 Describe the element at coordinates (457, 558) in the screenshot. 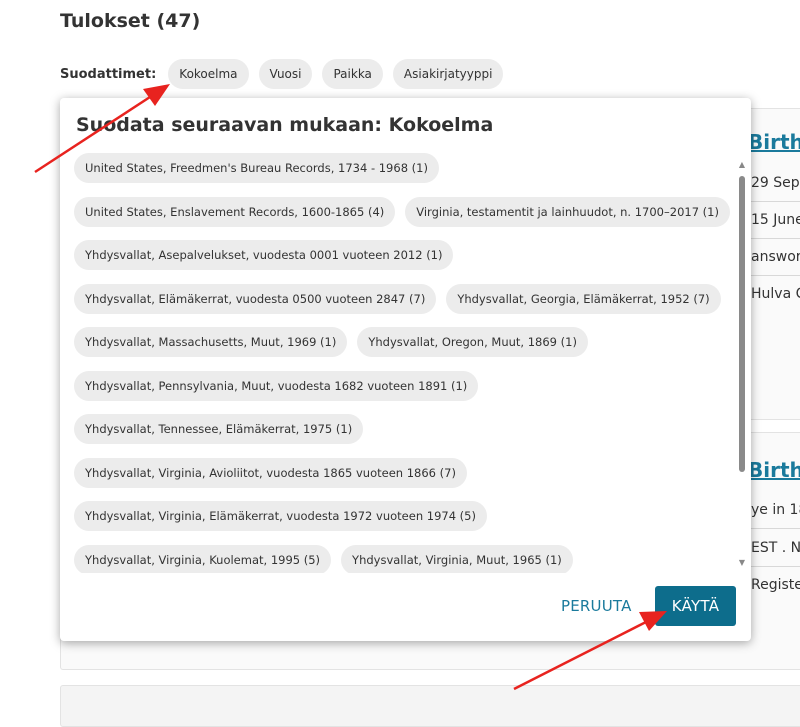

I see `collection-option: Yhdysvallat, Virginia, Muut, 1965 (1)` at that location.